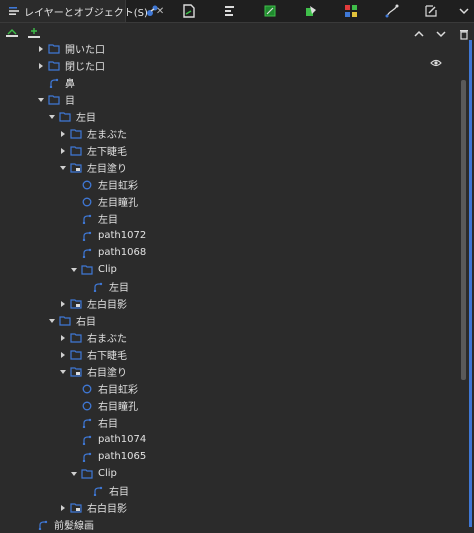  Describe the element at coordinates (107, 135) in the screenshot. I see `tree-row-label: 左まぶた` at that location.